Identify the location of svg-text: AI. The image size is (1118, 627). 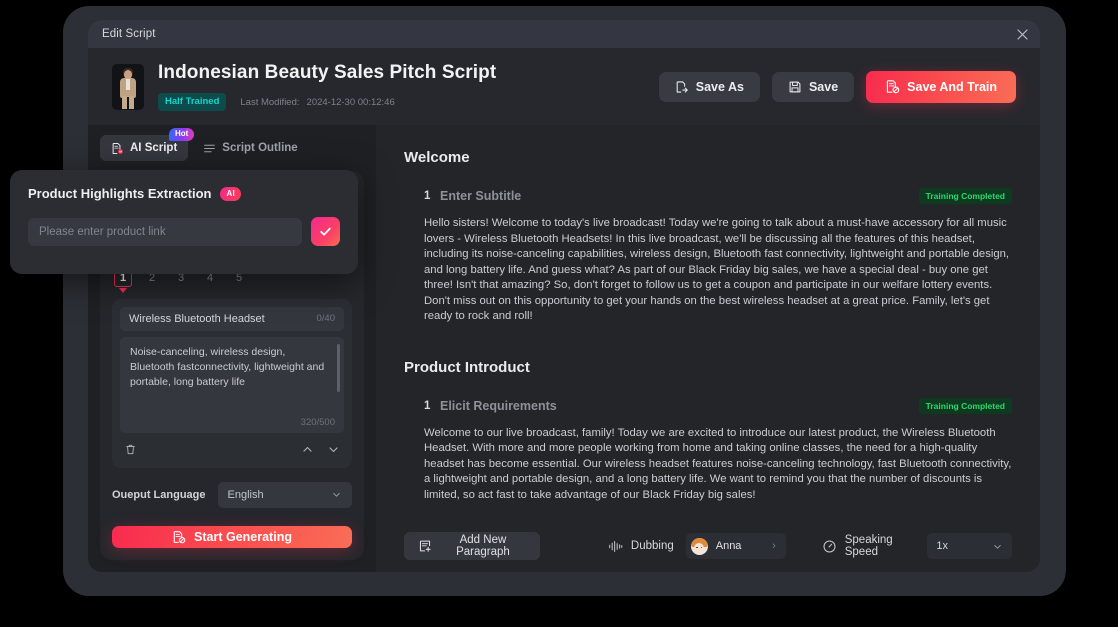
(120, 151).